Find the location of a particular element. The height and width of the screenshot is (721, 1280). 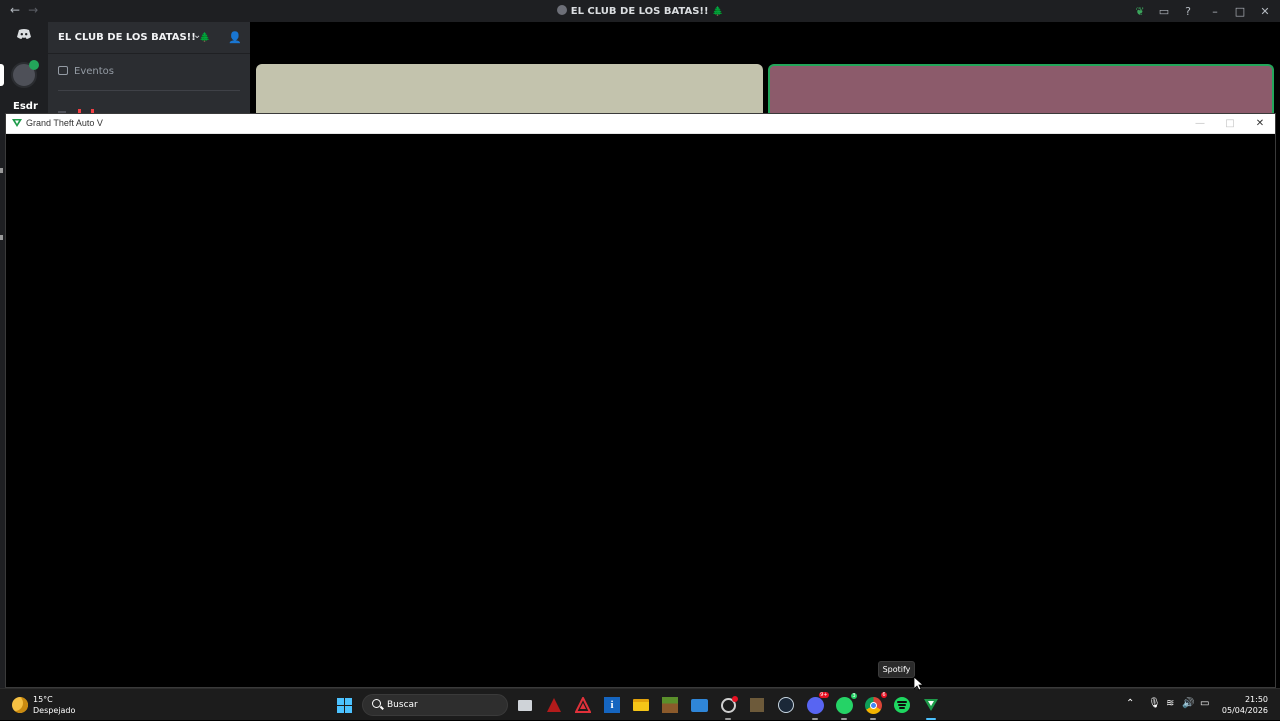

rockstar-launcher-icon is located at coordinates (728, 707).